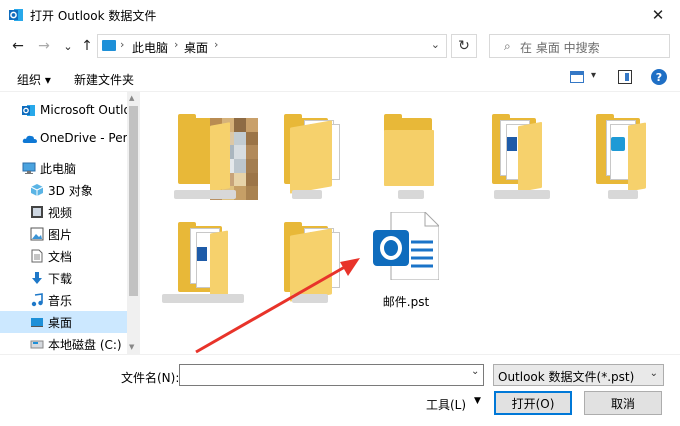 Image resolution: width=680 pixels, height=426 pixels. Describe the element at coordinates (37, 212) in the screenshot. I see `video-icon` at that location.